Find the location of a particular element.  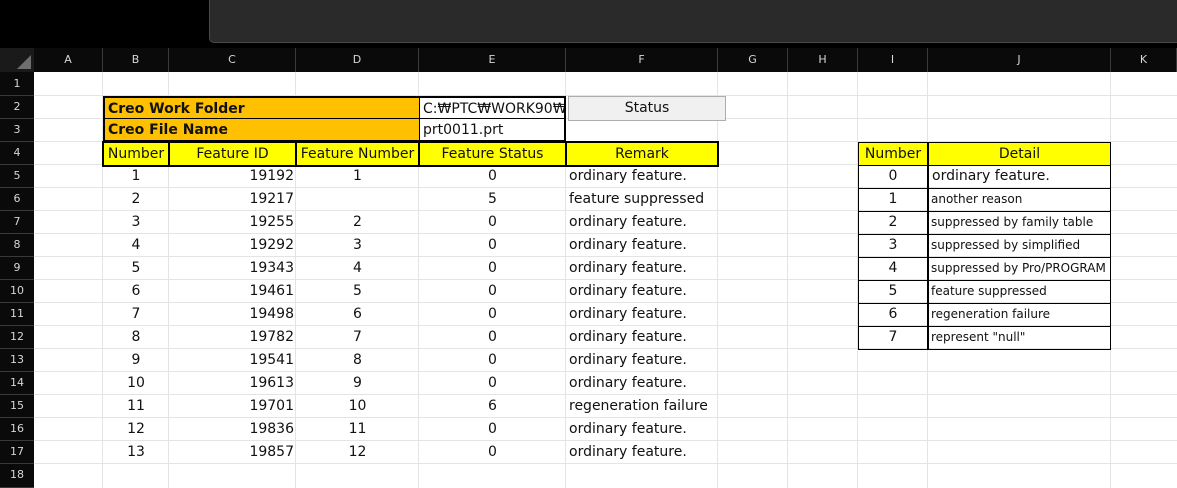

cell-feature-number: 7 is located at coordinates (357, 337).